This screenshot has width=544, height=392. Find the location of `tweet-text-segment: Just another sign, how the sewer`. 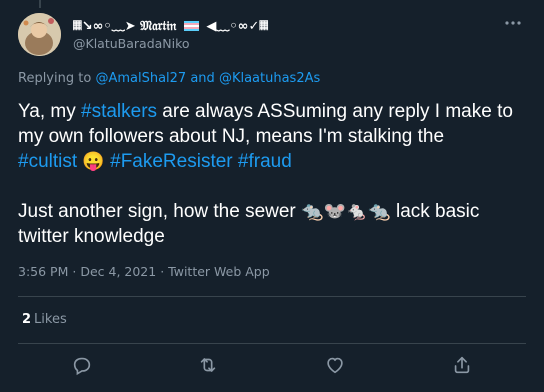

tweet-text-segment: Just another sign, how the sewer is located at coordinates (157, 211).